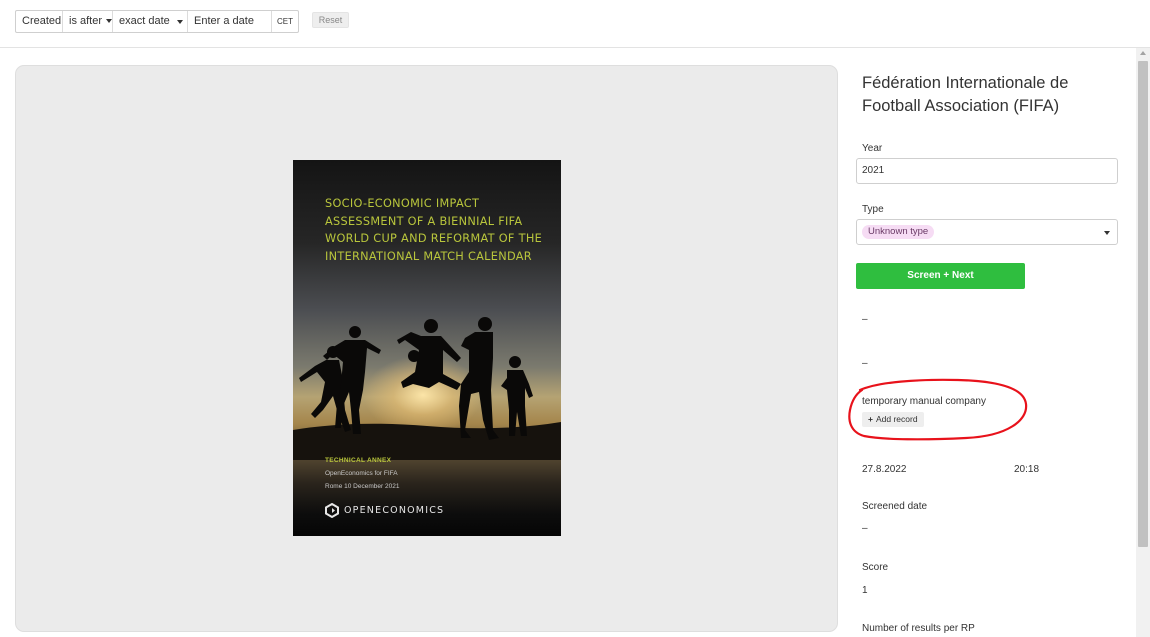 This screenshot has width=1150, height=637. What do you see at coordinates (1143, 304) in the screenshot?
I see `scrollbar-thumb` at bounding box center [1143, 304].